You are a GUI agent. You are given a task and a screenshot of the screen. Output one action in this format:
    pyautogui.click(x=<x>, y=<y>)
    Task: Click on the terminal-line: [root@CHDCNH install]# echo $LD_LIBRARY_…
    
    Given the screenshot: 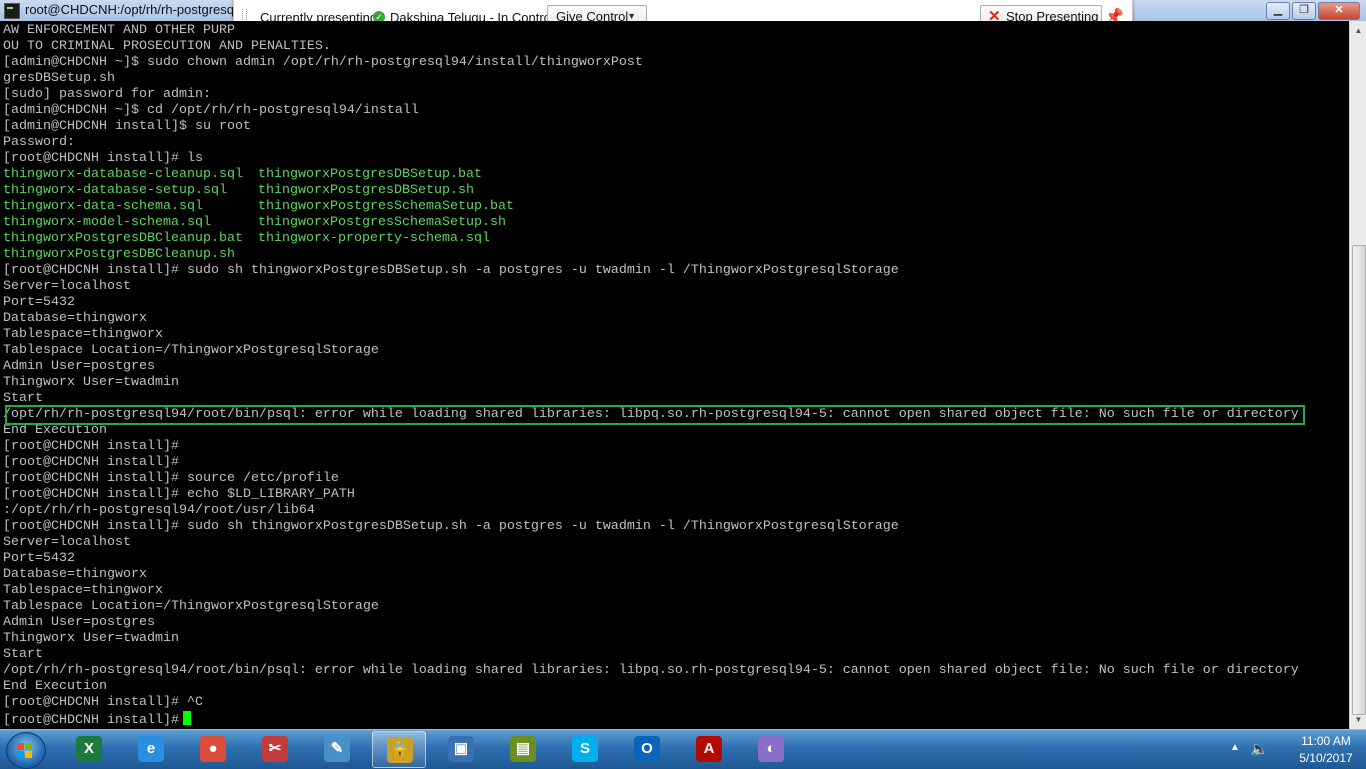 What is the action you would take?
    pyautogui.click(x=179, y=494)
    